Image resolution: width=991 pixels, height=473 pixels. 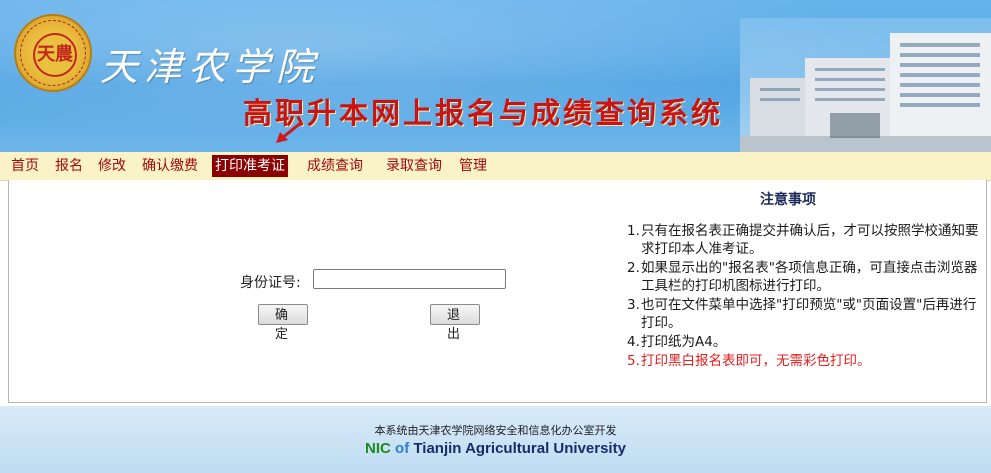 What do you see at coordinates (283, 323) in the screenshot?
I see `confirm-button: 确 定` at bounding box center [283, 323].